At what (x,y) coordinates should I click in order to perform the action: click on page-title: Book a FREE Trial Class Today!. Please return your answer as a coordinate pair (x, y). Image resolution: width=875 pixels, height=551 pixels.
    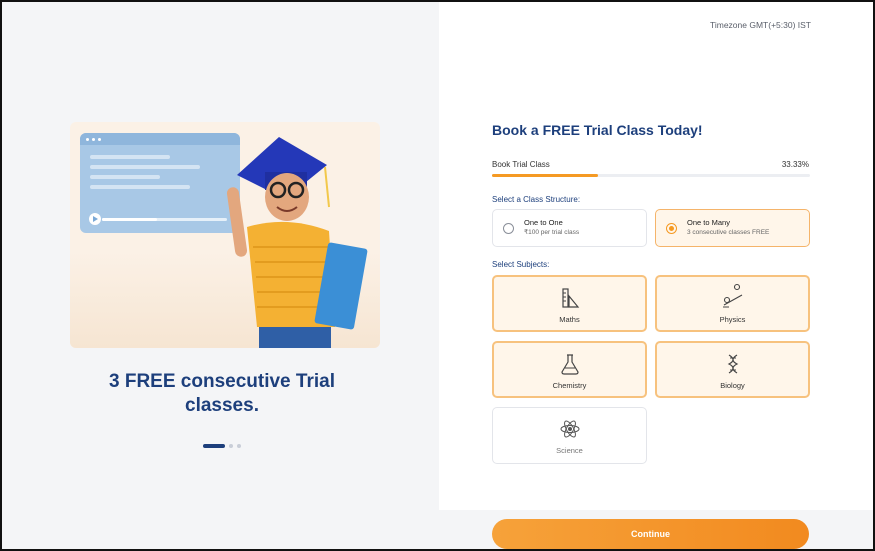
    Looking at the image, I should click on (597, 130).